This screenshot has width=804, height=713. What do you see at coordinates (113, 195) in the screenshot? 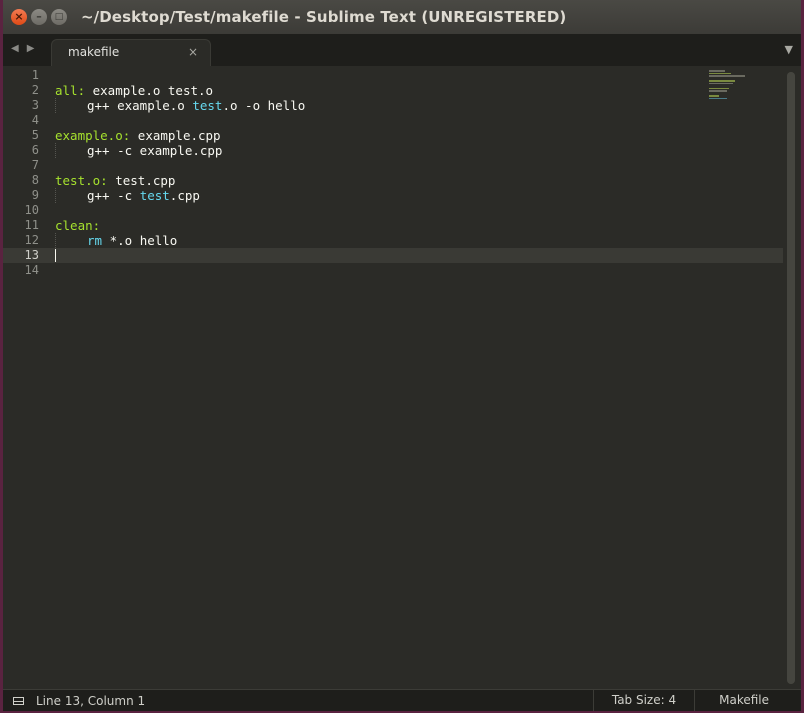
I see `recipe-text: g++ -c` at bounding box center [113, 195].